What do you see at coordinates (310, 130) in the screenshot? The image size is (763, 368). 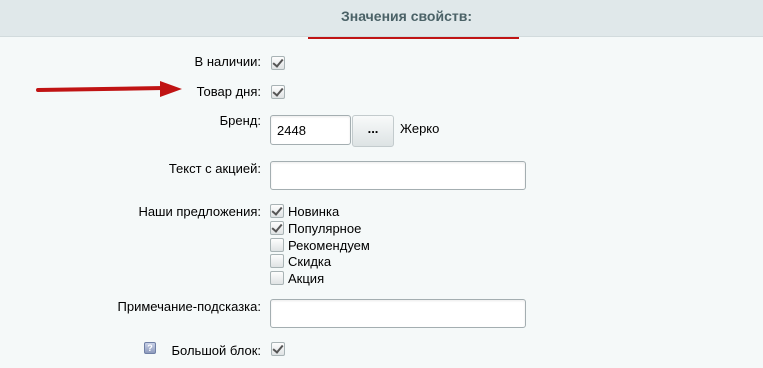 I see `brand-id-input` at bounding box center [310, 130].